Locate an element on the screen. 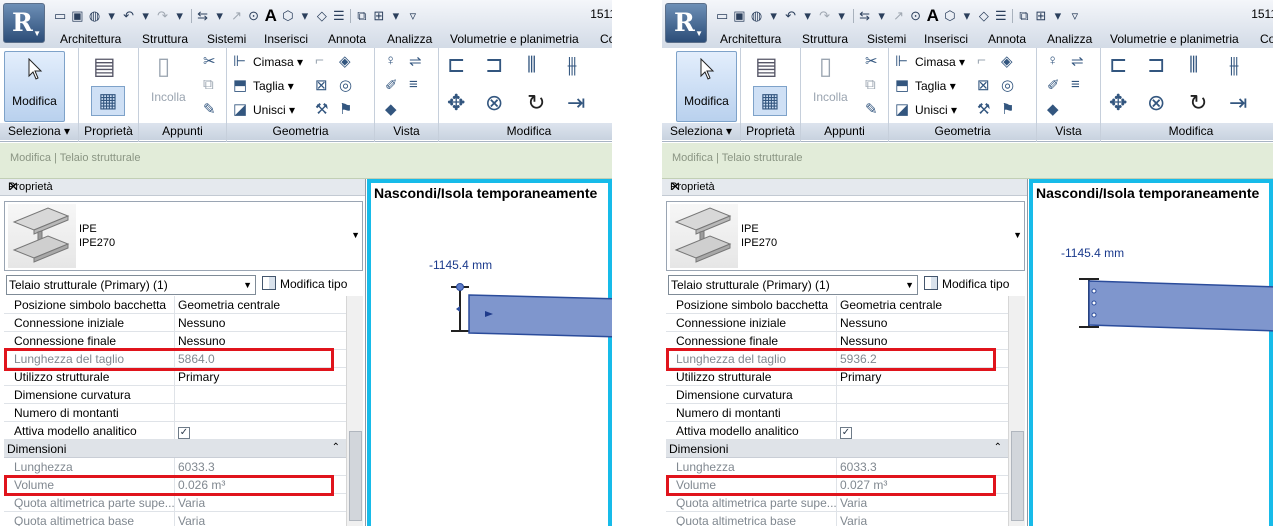 This screenshot has width=1273, height=526. match-type-icon: ✎ is located at coordinates (209, 109).